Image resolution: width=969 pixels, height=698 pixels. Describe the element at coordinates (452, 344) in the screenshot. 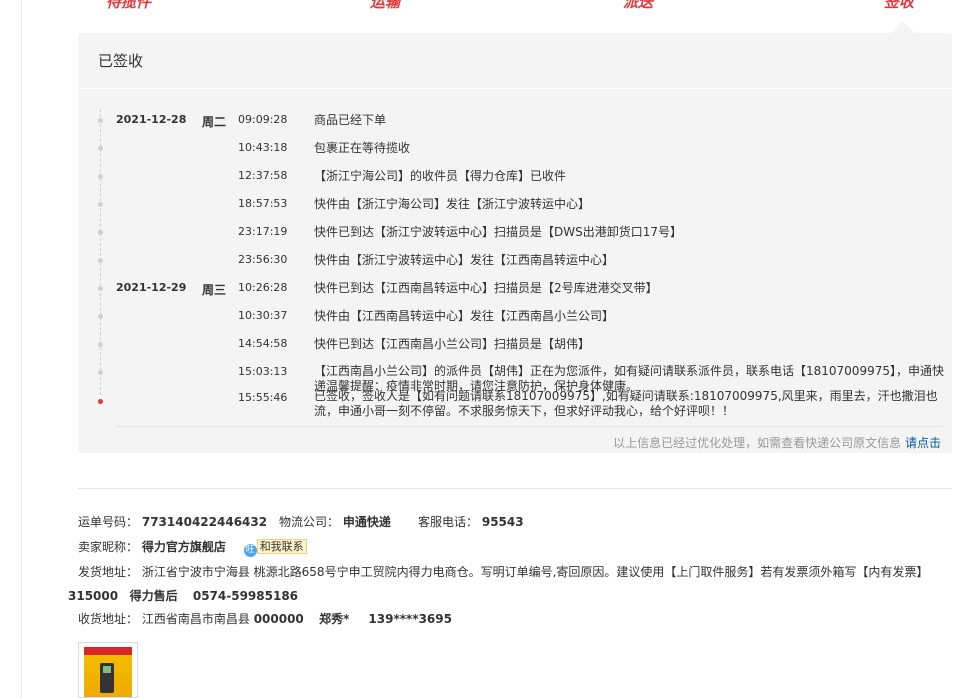

I see `tracking-message: 快件已到达【江西南昌小兰公司】扫描员是【胡伟】` at that location.